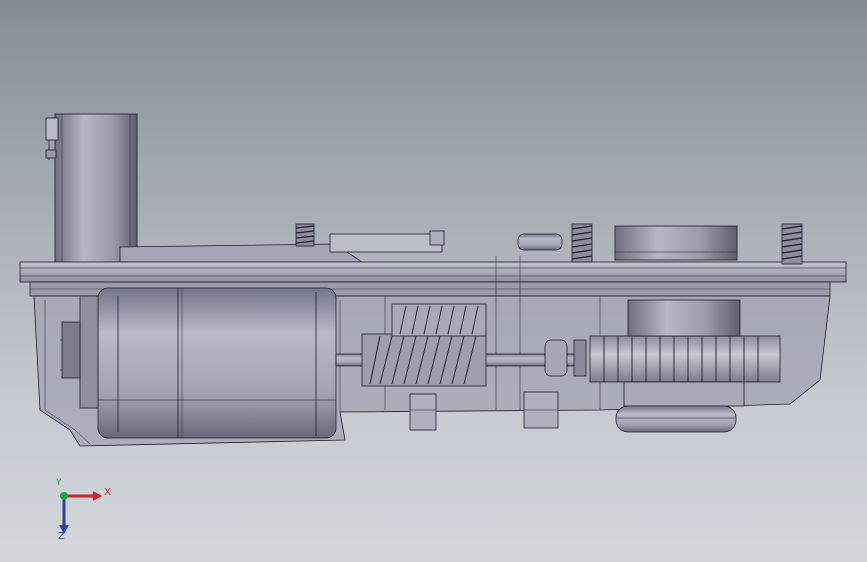  Describe the element at coordinates (91, 189) in the screenshot. I see `connector-housing` at that location.